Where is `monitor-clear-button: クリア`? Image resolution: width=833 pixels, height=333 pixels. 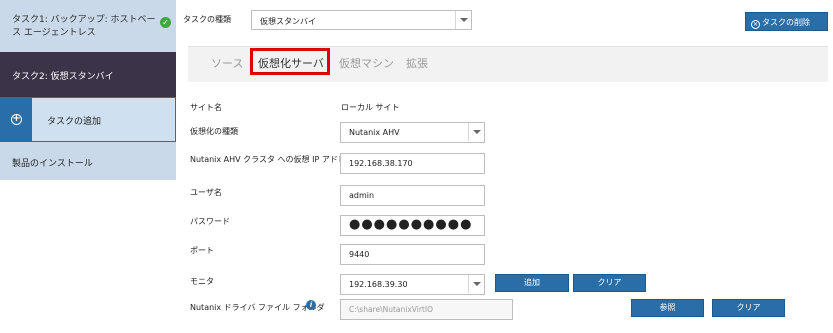 monitor-clear-button: クリア is located at coordinates (609, 283).